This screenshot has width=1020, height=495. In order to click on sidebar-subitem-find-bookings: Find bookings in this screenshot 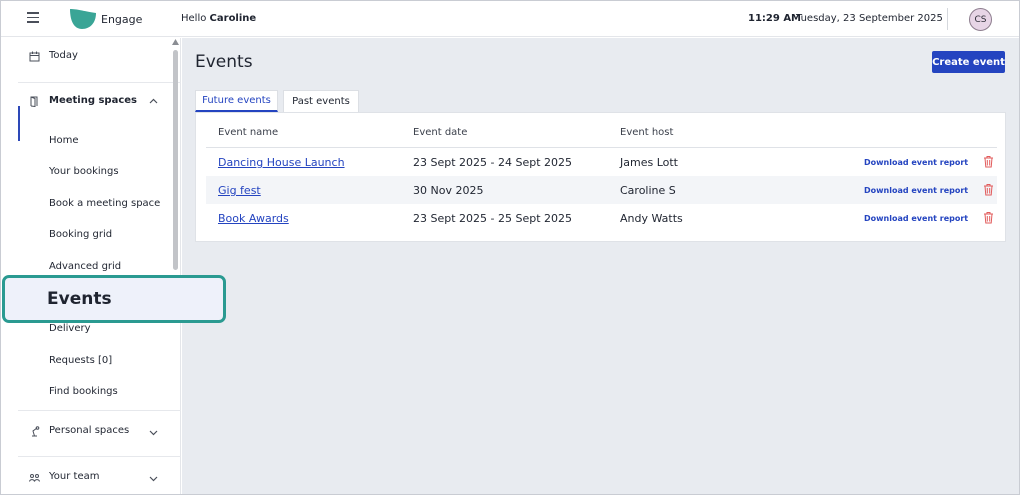, I will do `click(83, 391)`.